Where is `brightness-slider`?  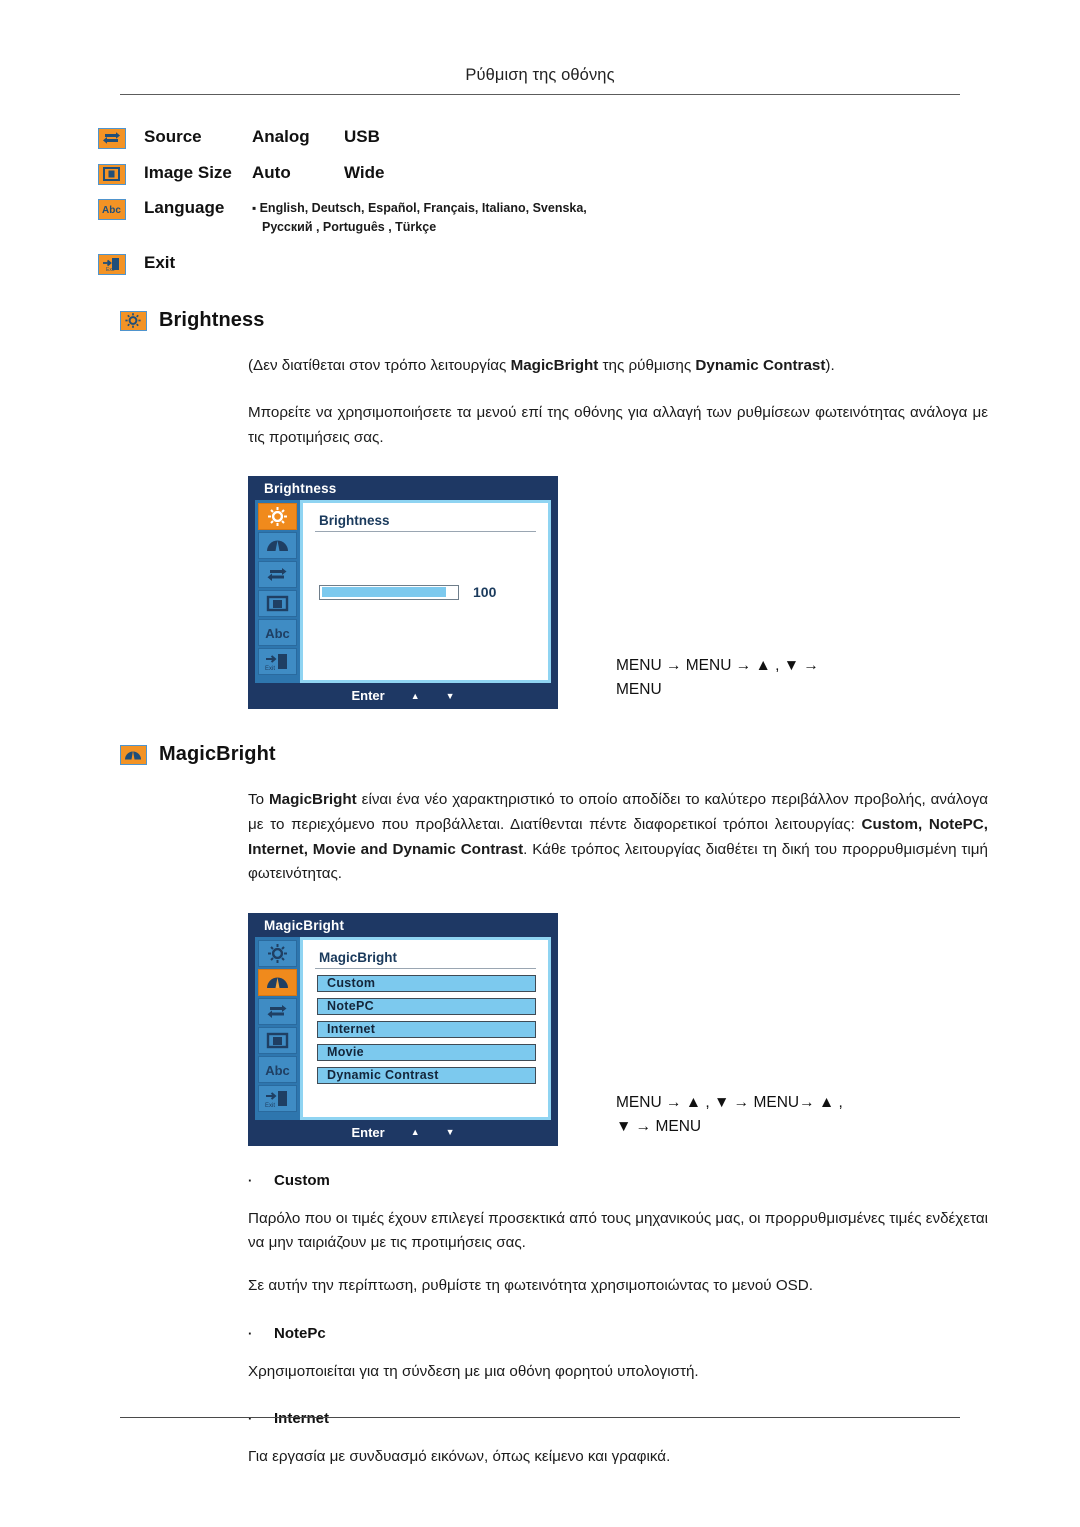 brightness-slider is located at coordinates (389, 592).